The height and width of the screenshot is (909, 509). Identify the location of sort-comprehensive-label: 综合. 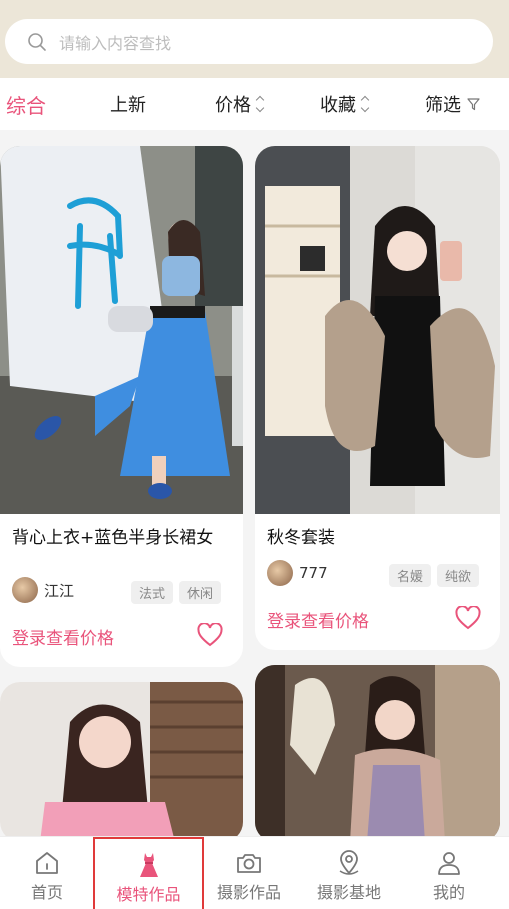
(26, 105).